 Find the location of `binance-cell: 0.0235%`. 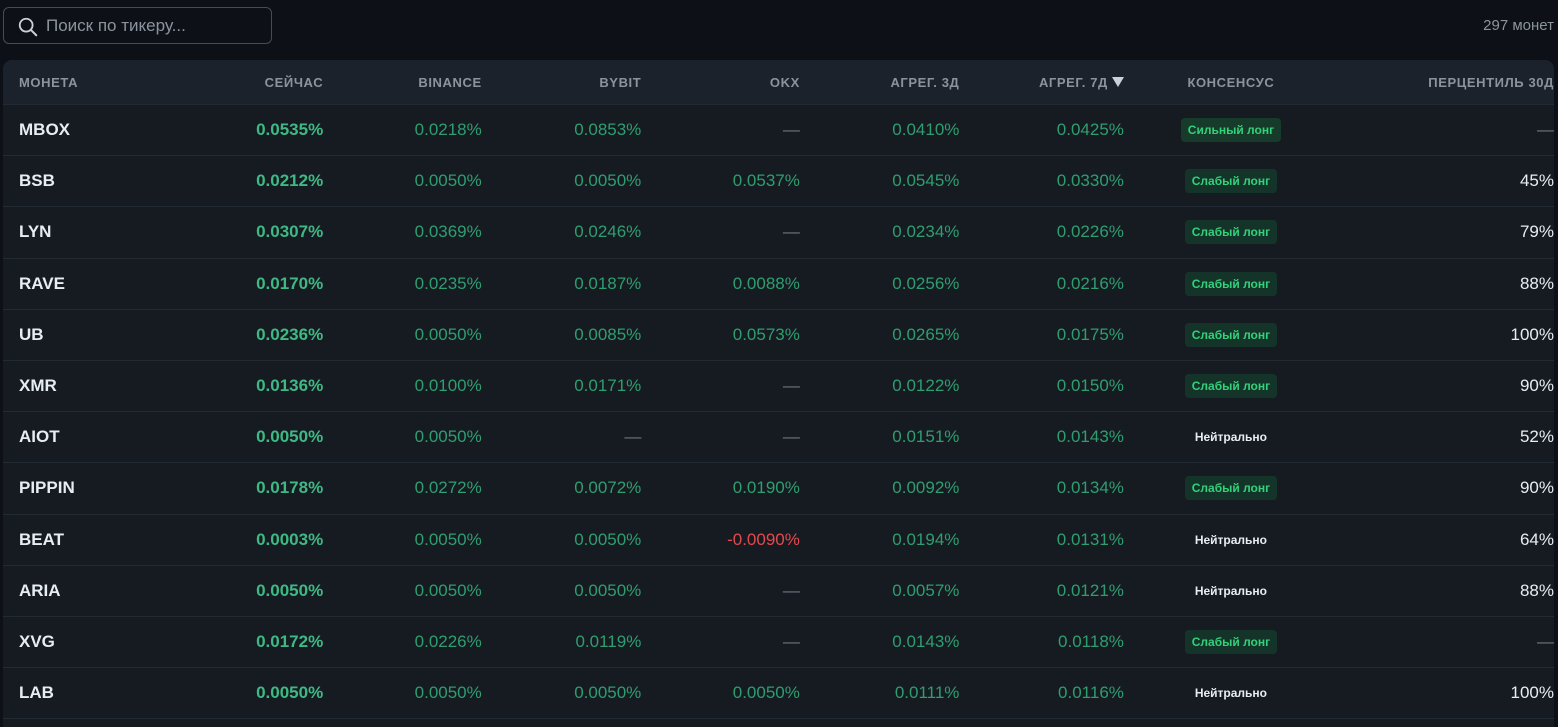

binance-cell: 0.0235% is located at coordinates (448, 283).